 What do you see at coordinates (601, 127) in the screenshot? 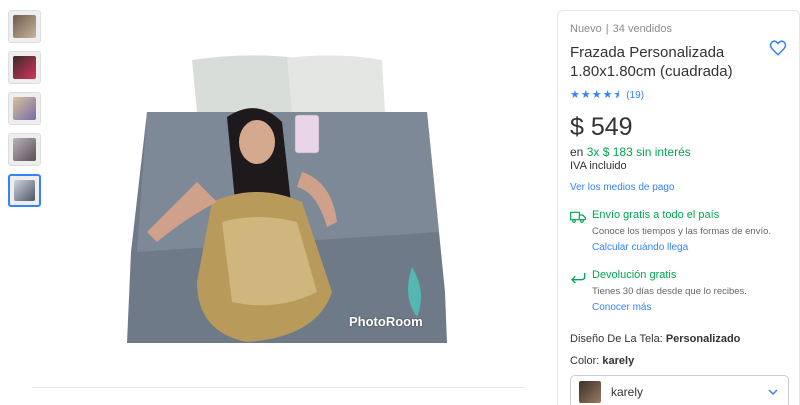
I see `price: $ 549` at bounding box center [601, 127].